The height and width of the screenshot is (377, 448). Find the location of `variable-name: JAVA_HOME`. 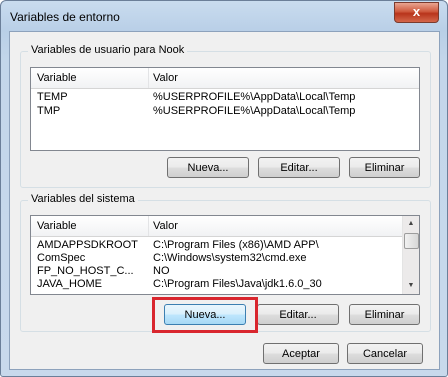

variable-name: JAVA_HOME is located at coordinates (69, 284).